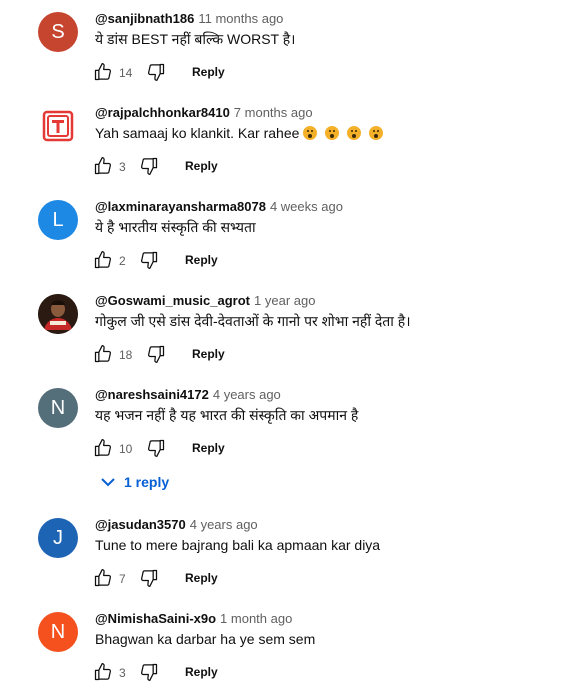  What do you see at coordinates (122, 261) in the screenshot?
I see `like-count: 2` at bounding box center [122, 261].